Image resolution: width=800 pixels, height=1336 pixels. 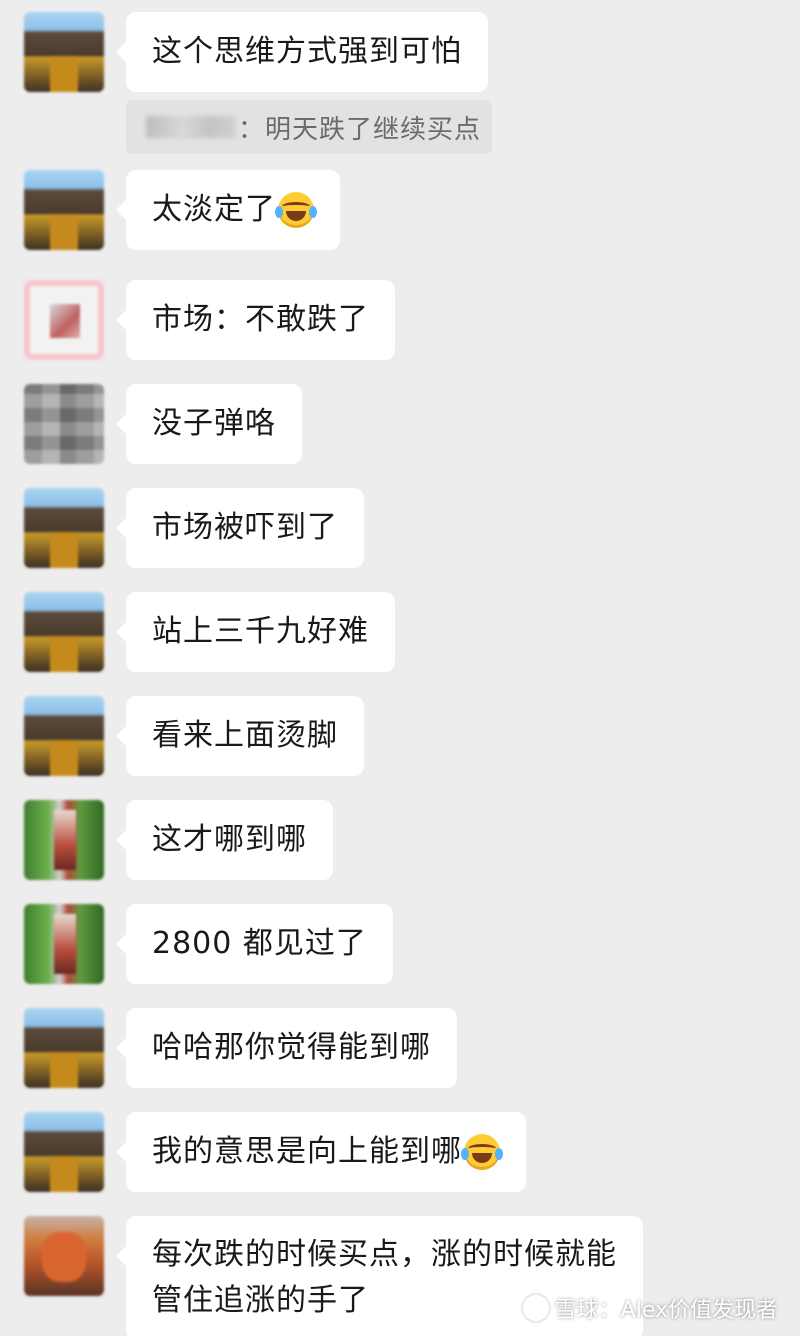 I want to click on message-row: 站上三千九好难, so click(x=209, y=632).